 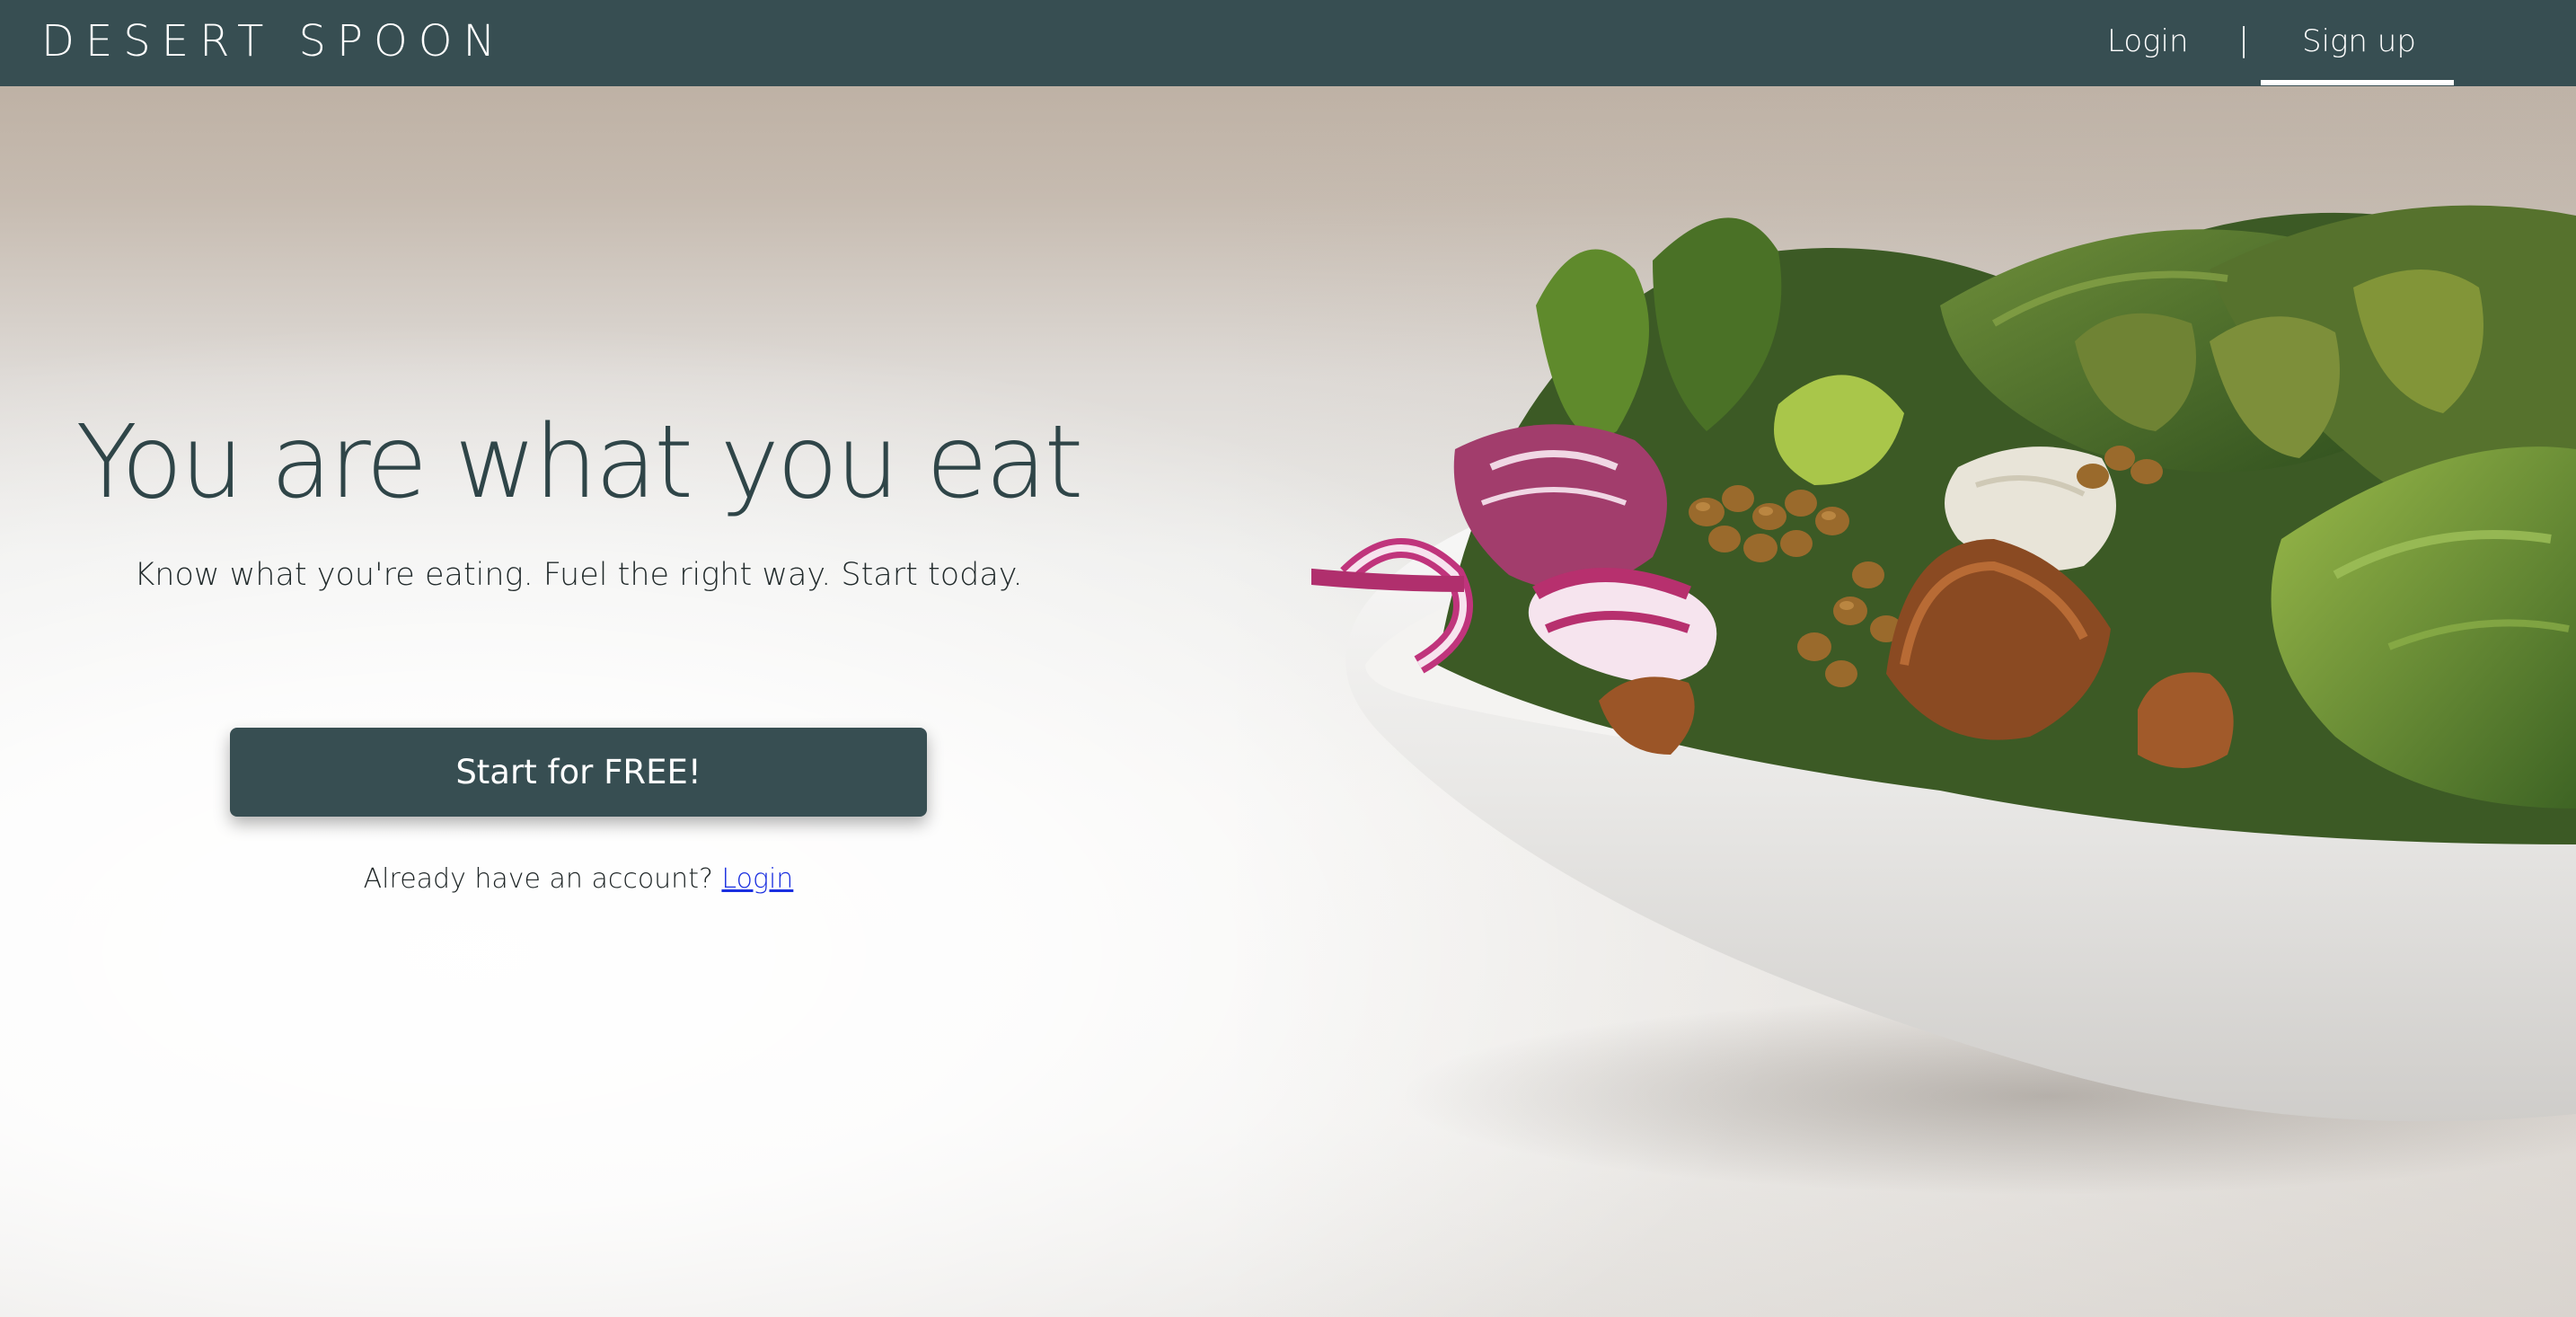 I want to click on account-prompt-text: Already have an account?, so click(x=542, y=879).